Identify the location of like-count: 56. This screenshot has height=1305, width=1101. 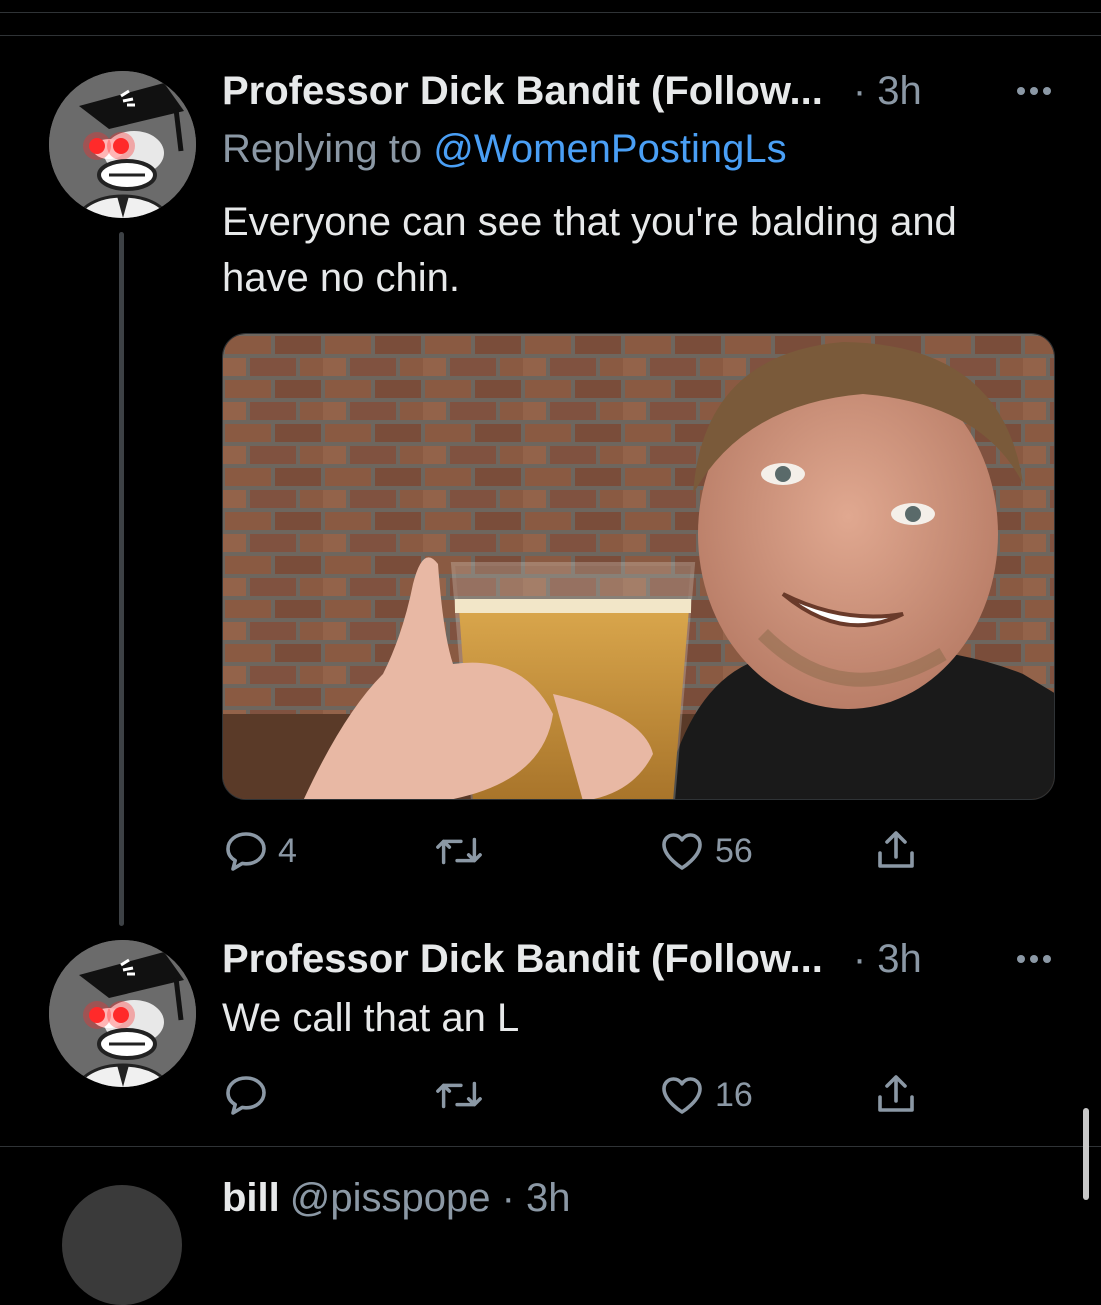
(734, 850).